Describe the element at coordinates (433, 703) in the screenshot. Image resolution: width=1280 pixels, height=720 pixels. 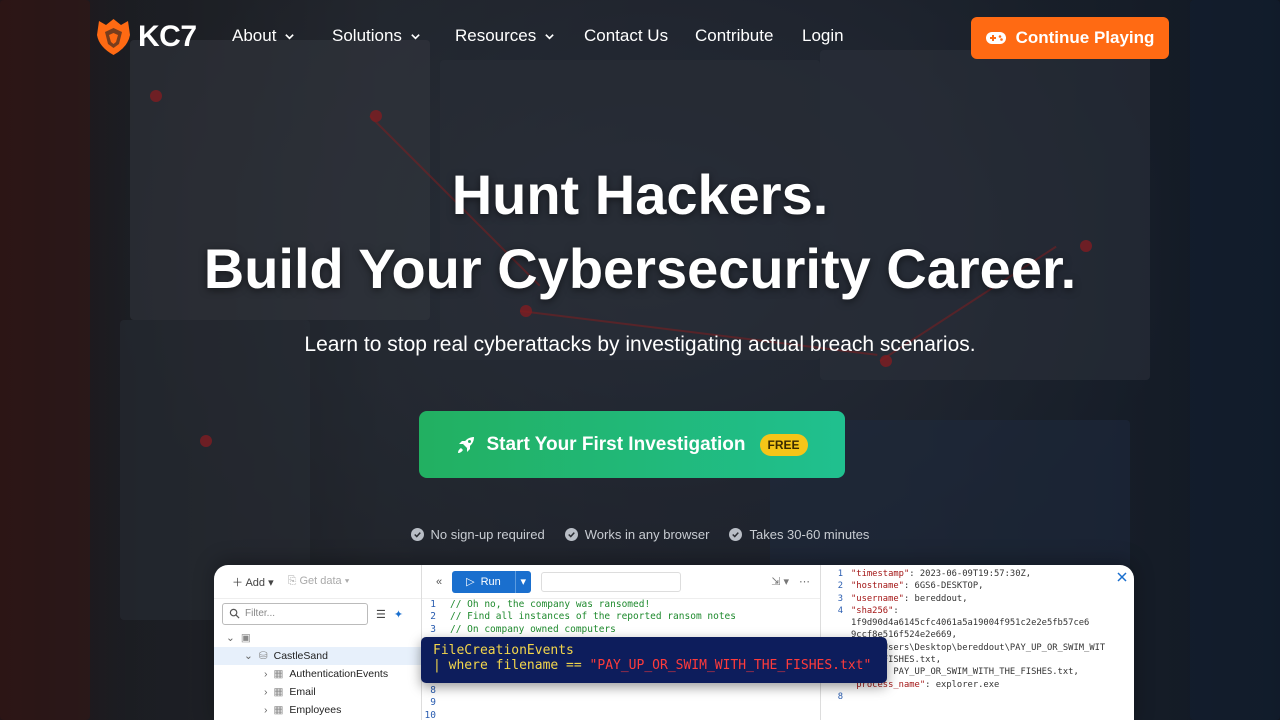
I see `line-number: 9` at that location.